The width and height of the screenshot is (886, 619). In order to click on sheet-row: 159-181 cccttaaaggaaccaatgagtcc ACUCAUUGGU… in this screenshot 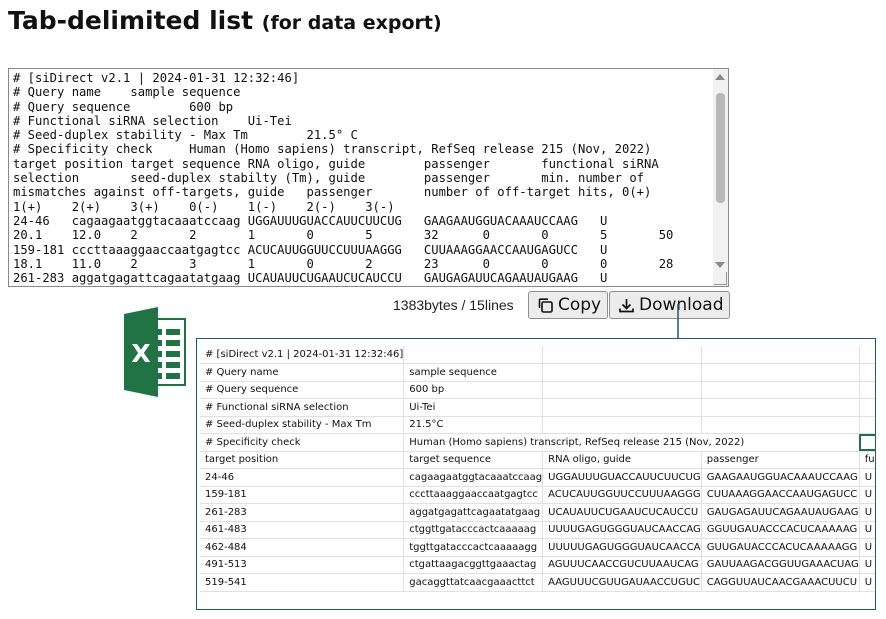, I will do `click(537, 495)`.